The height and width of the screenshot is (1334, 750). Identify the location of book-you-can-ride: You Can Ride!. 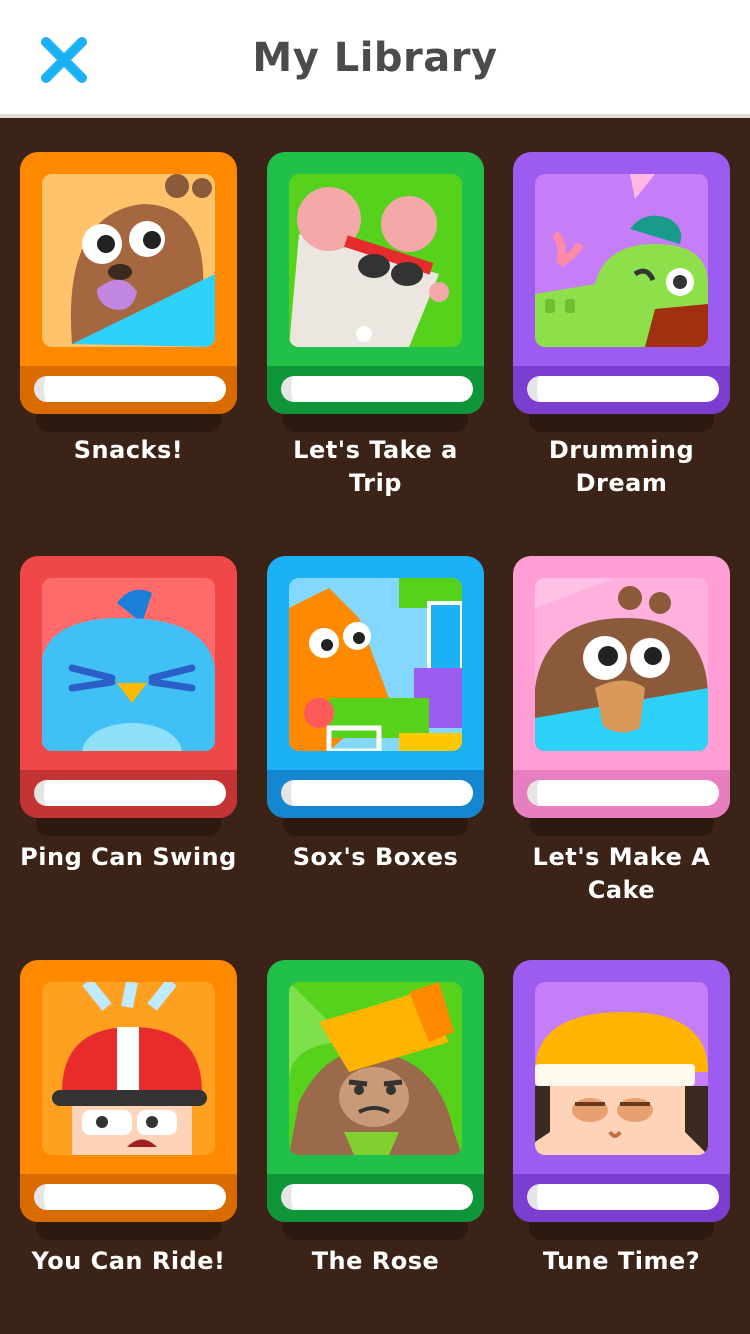
(128, 1117).